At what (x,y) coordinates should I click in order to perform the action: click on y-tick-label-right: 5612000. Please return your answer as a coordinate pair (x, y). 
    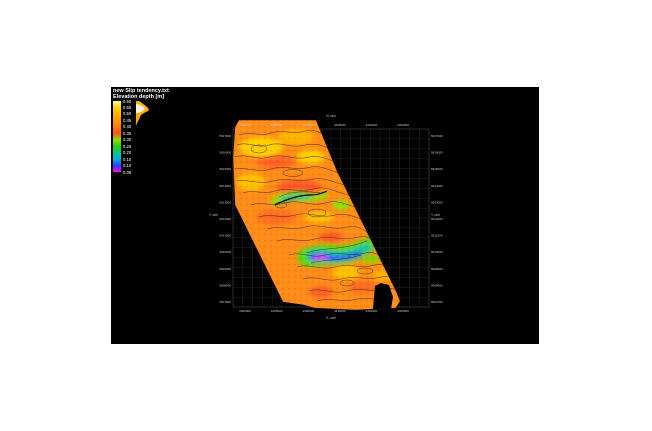
    Looking at the image, I should click on (437, 219).